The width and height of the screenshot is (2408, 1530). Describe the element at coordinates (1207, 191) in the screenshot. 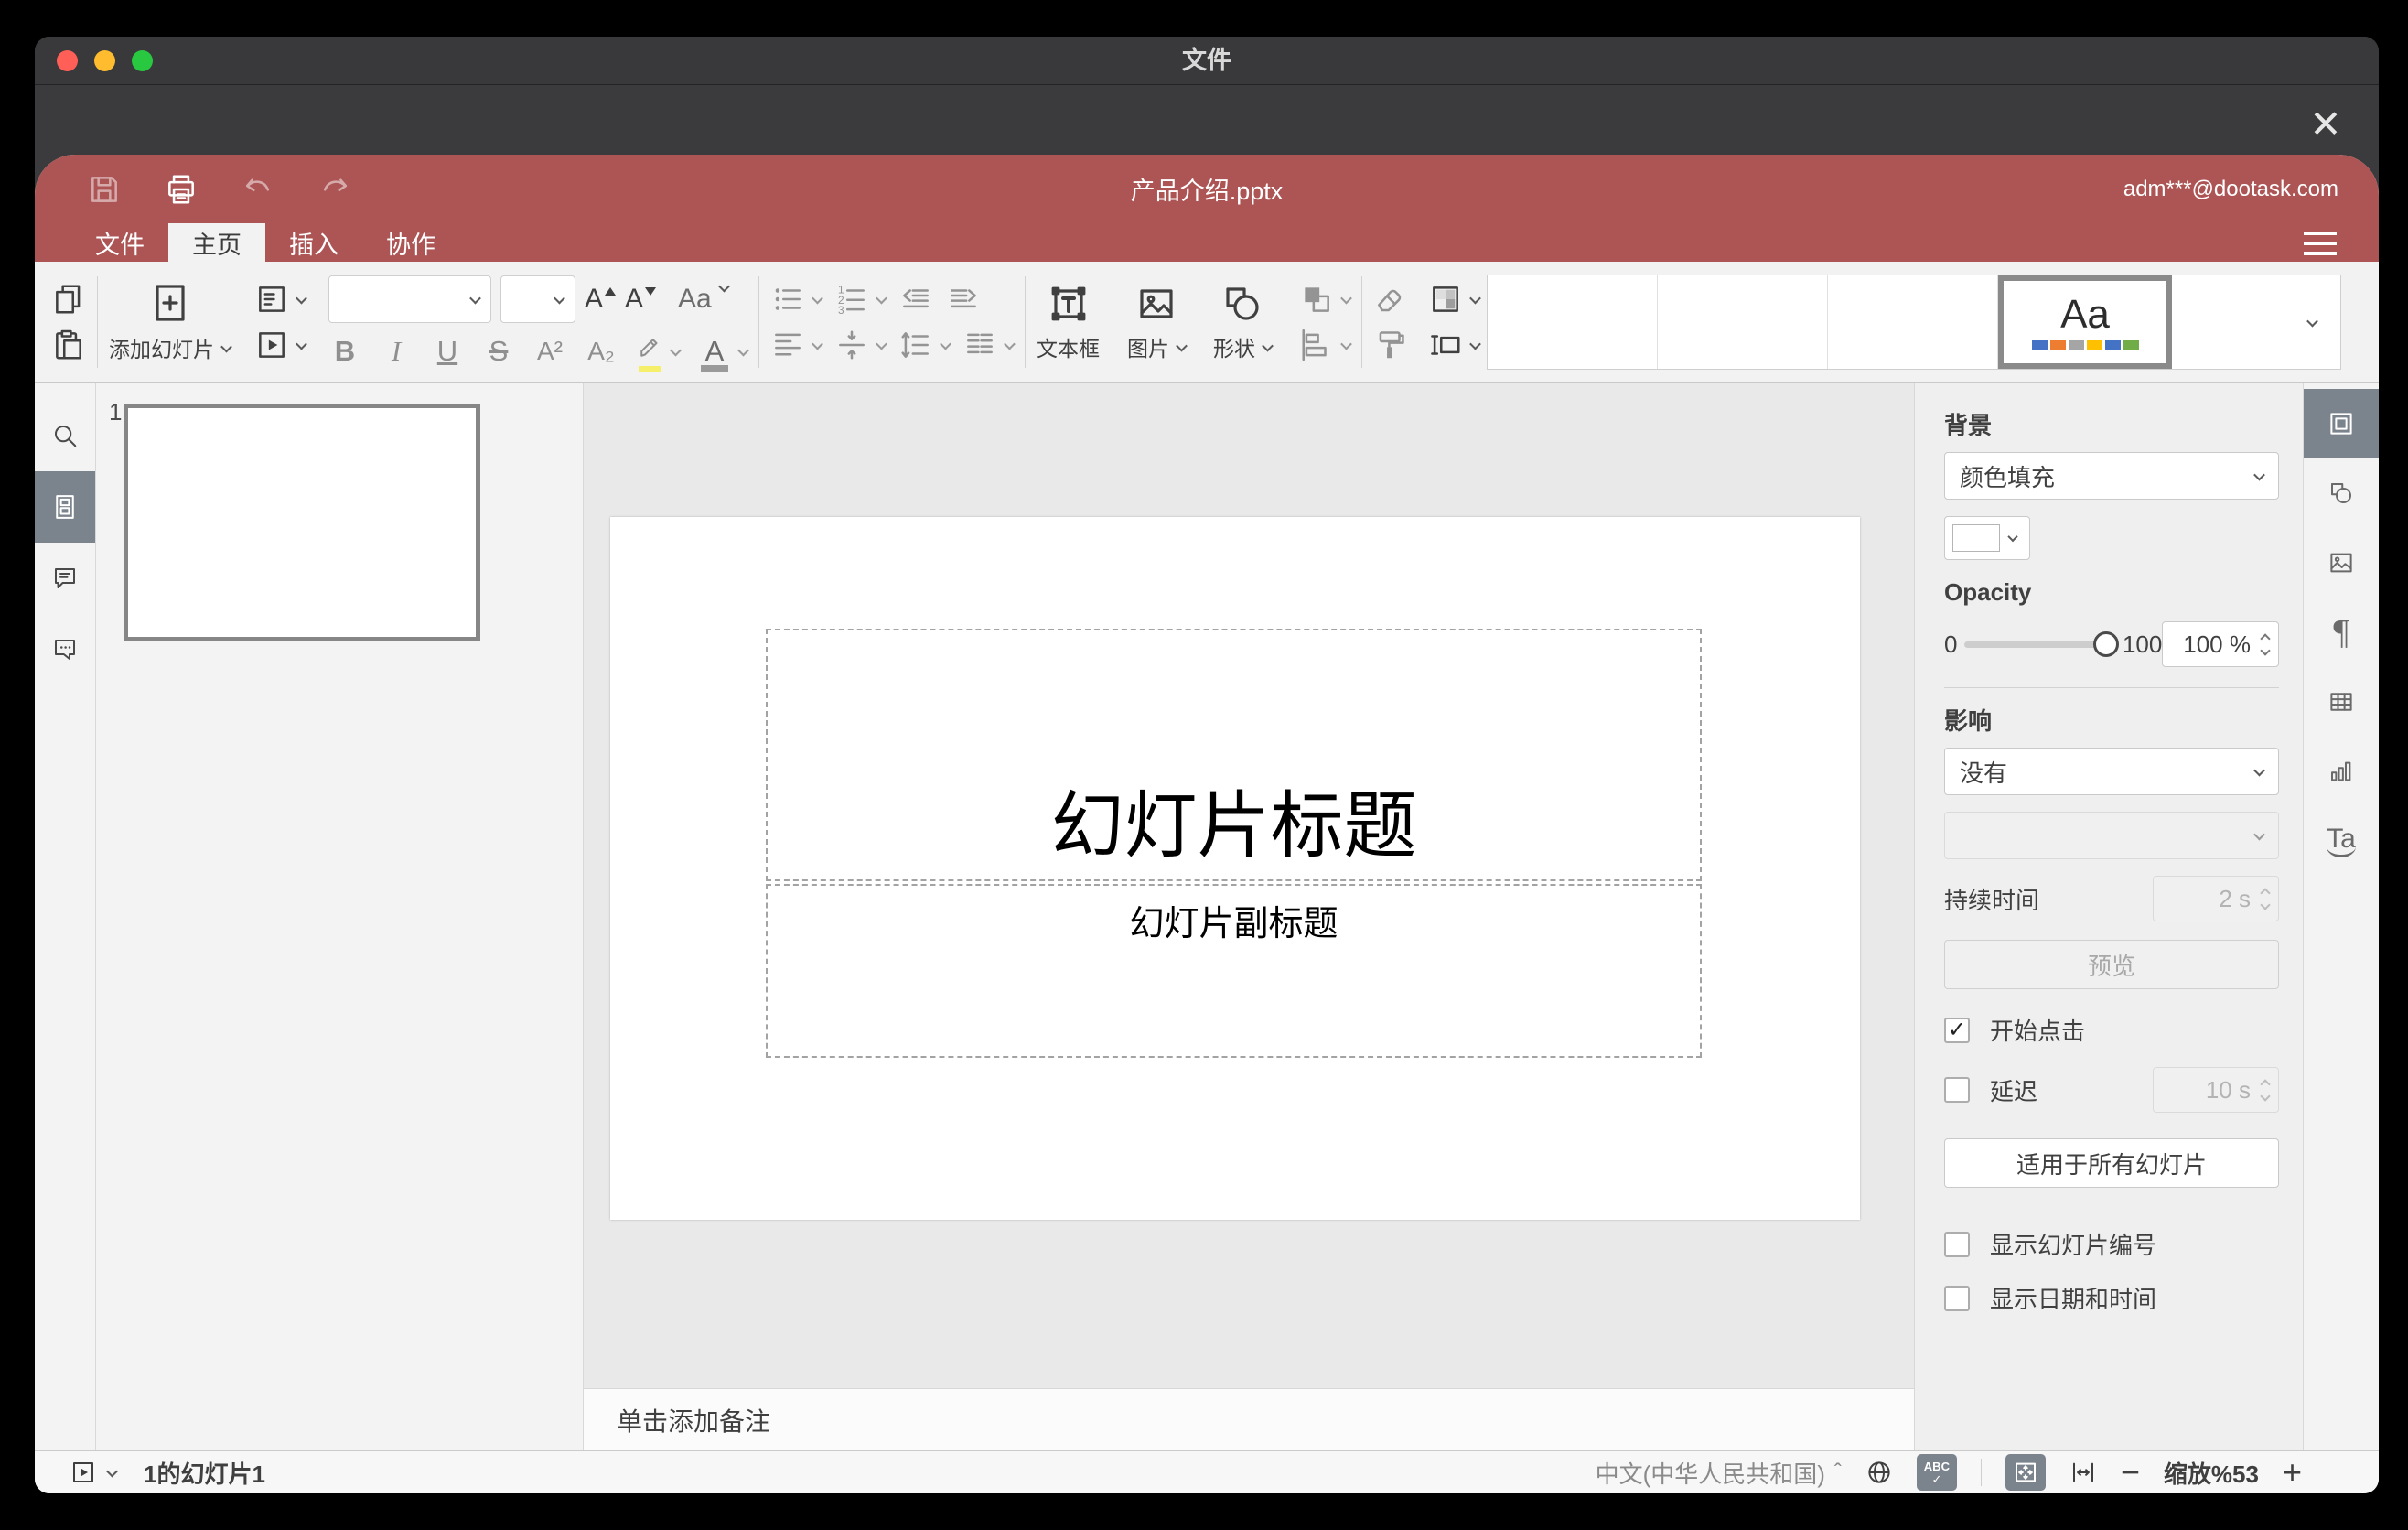

I see `document-title: 产品介绍.pptx` at that location.